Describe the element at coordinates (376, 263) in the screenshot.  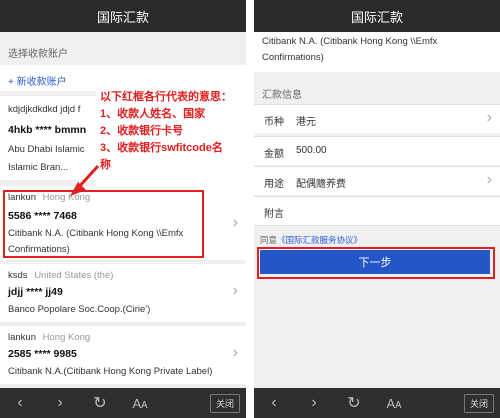
I see `highlight-box` at that location.